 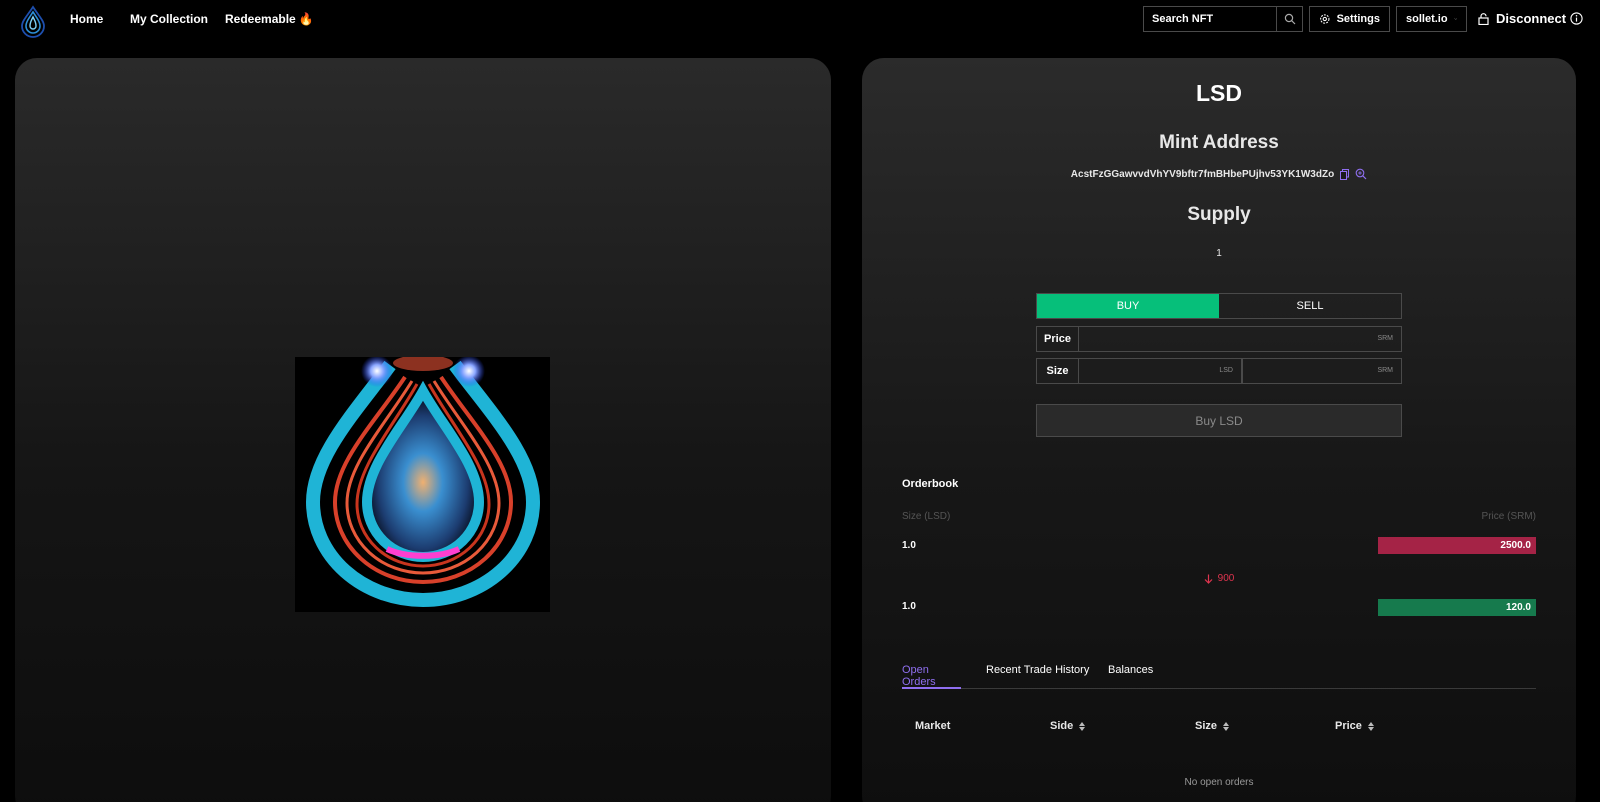 I want to click on supply-value: 1, so click(x=1219, y=253).